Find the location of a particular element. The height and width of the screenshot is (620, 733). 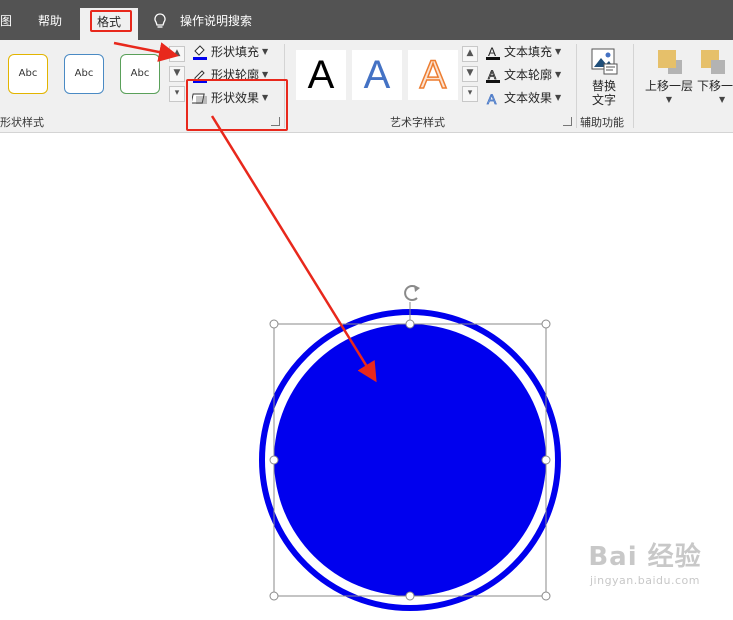

tab-view: 图 is located at coordinates (6, 20).